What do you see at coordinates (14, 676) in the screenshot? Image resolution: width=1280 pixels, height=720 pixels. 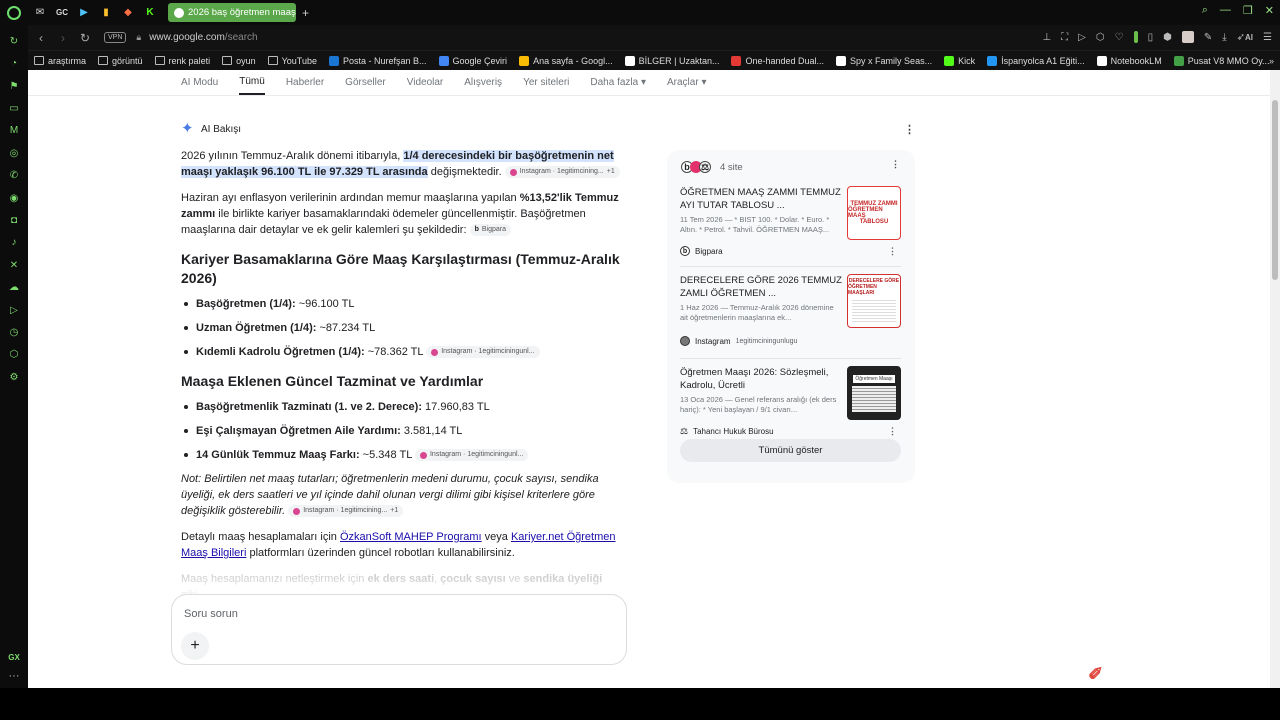 I see `more-icon: ···` at bounding box center [14, 676].